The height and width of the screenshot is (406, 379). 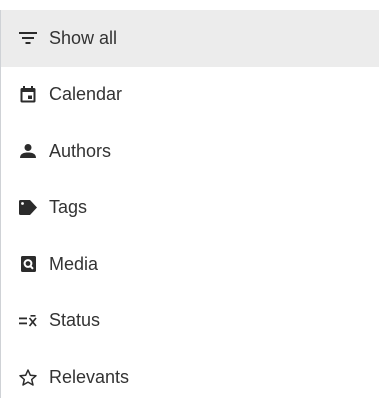 I want to click on menu-item-label: Show all, so click(x=83, y=37).